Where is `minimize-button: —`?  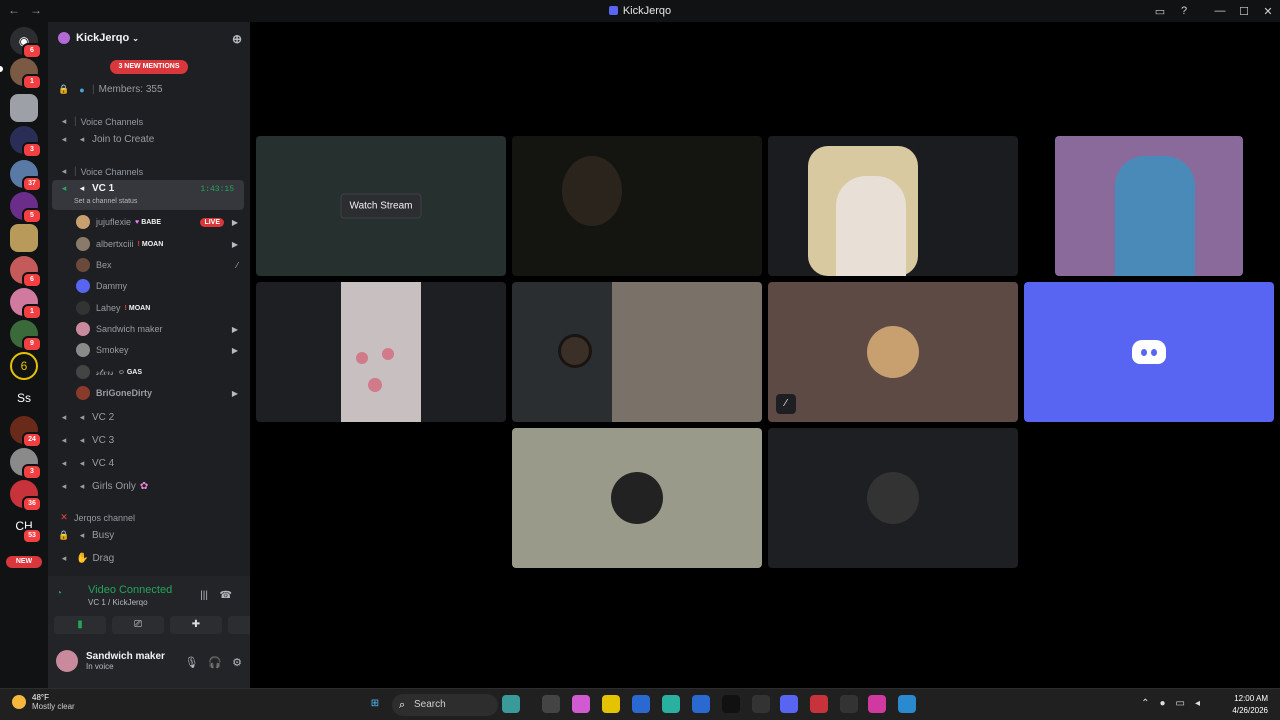
minimize-button: — is located at coordinates (1220, 11).